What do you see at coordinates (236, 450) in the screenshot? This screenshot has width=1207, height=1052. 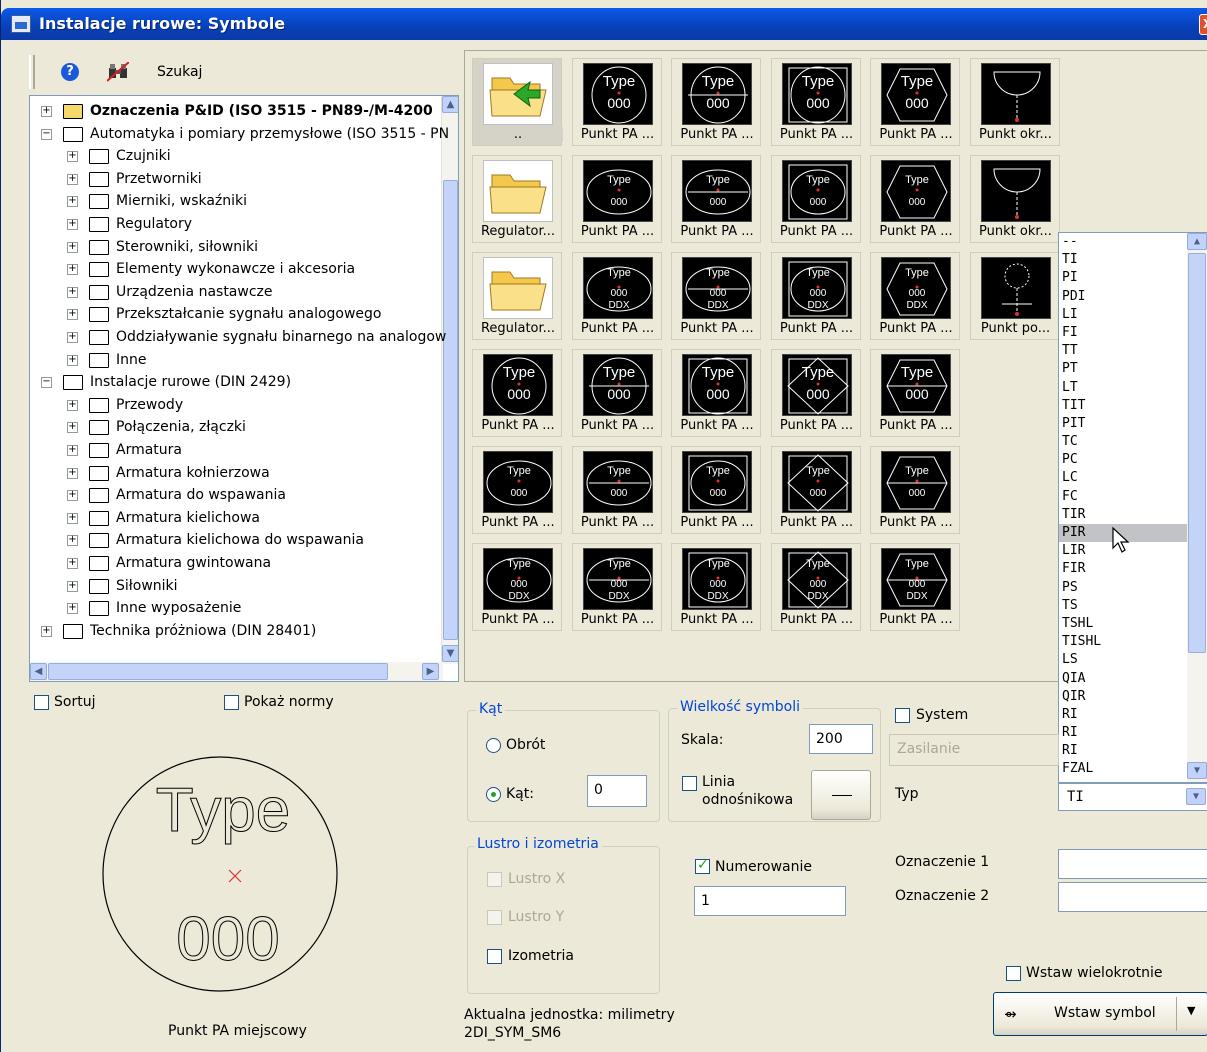 I see `tree-item: + Armatura` at bounding box center [236, 450].